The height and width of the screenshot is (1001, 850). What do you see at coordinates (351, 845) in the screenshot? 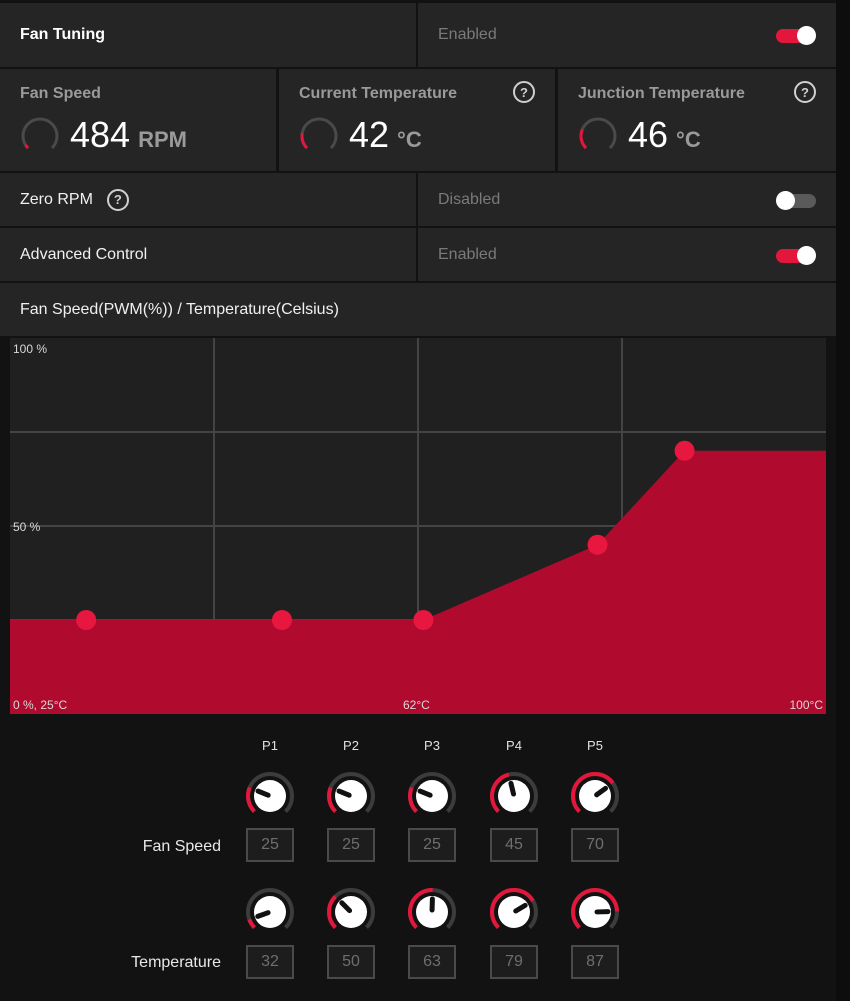
I see `fan-speed-input-p2: 25` at bounding box center [351, 845].